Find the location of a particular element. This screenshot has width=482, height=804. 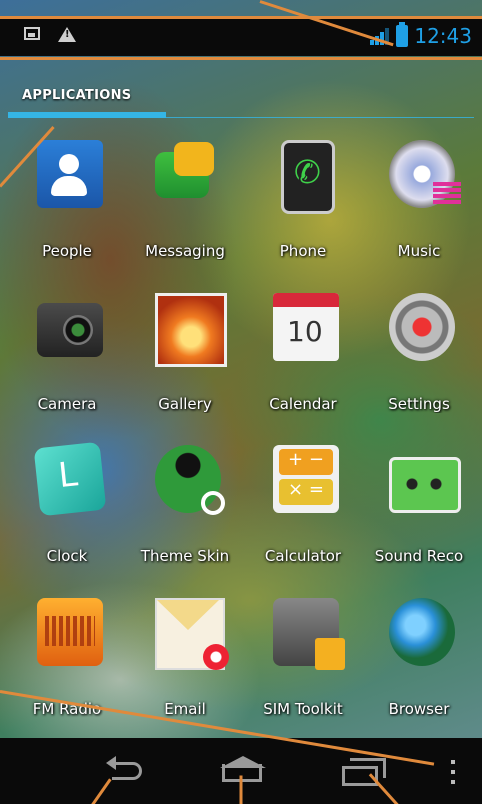

phone-icon is located at coordinates (308, 177).